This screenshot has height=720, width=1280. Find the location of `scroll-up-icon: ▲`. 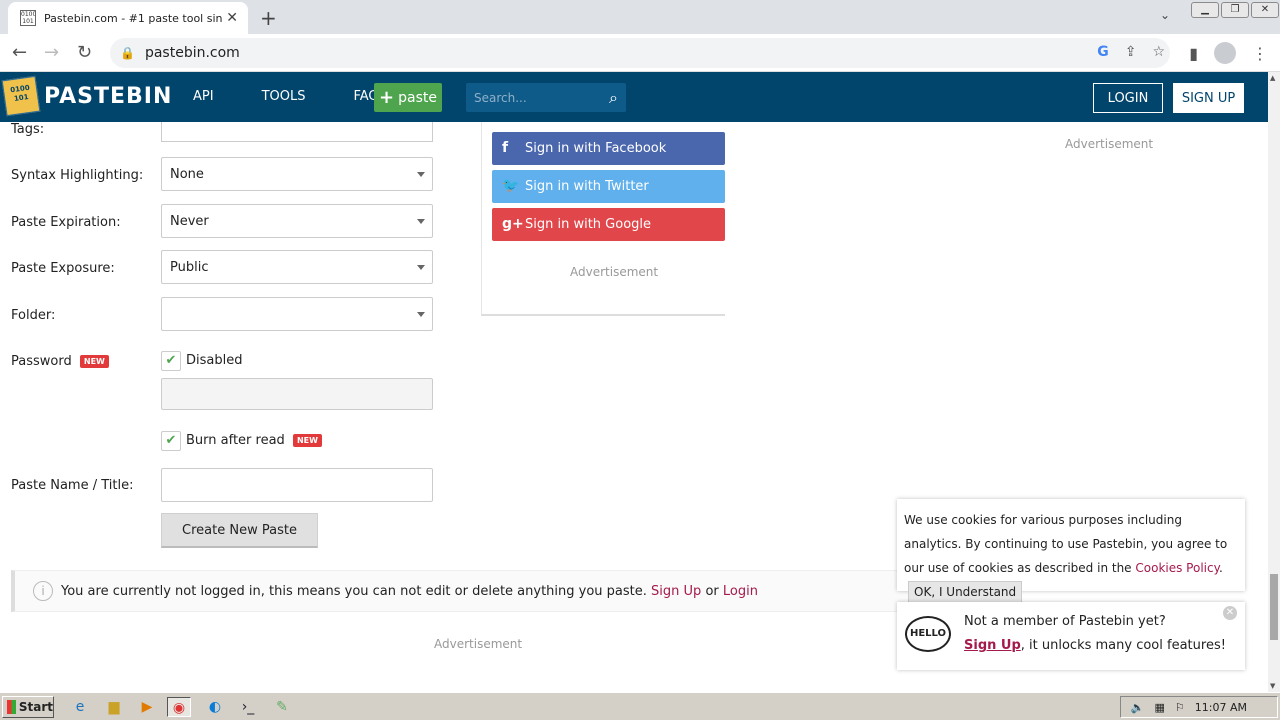

scroll-up-icon: ▲ is located at coordinates (1272, 78).